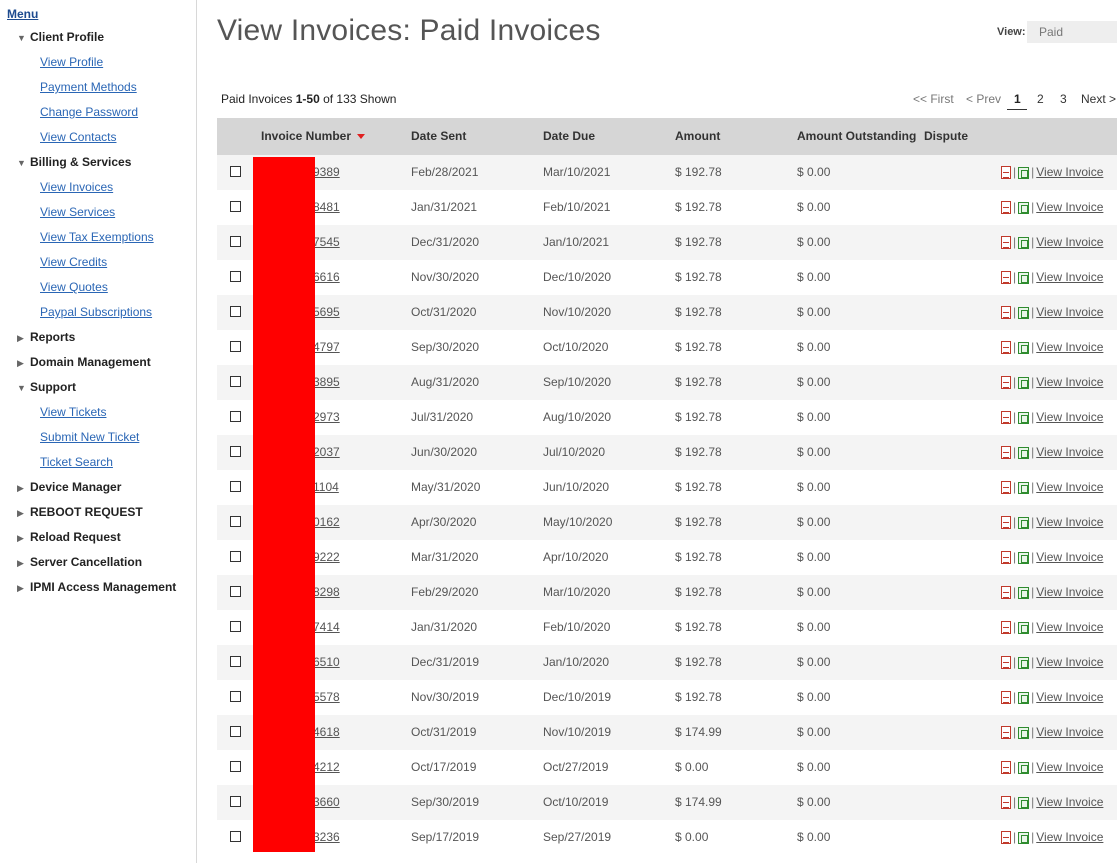 This screenshot has height=863, width=1117. I want to click on col-dispute: Dispute, so click(946, 136).